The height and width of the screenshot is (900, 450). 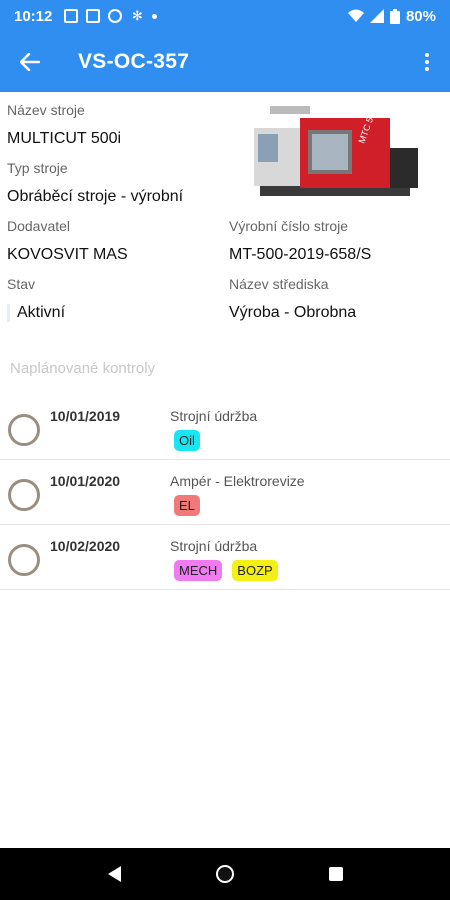 I want to click on app-bar: VS-OC-357, so click(x=225, y=62).